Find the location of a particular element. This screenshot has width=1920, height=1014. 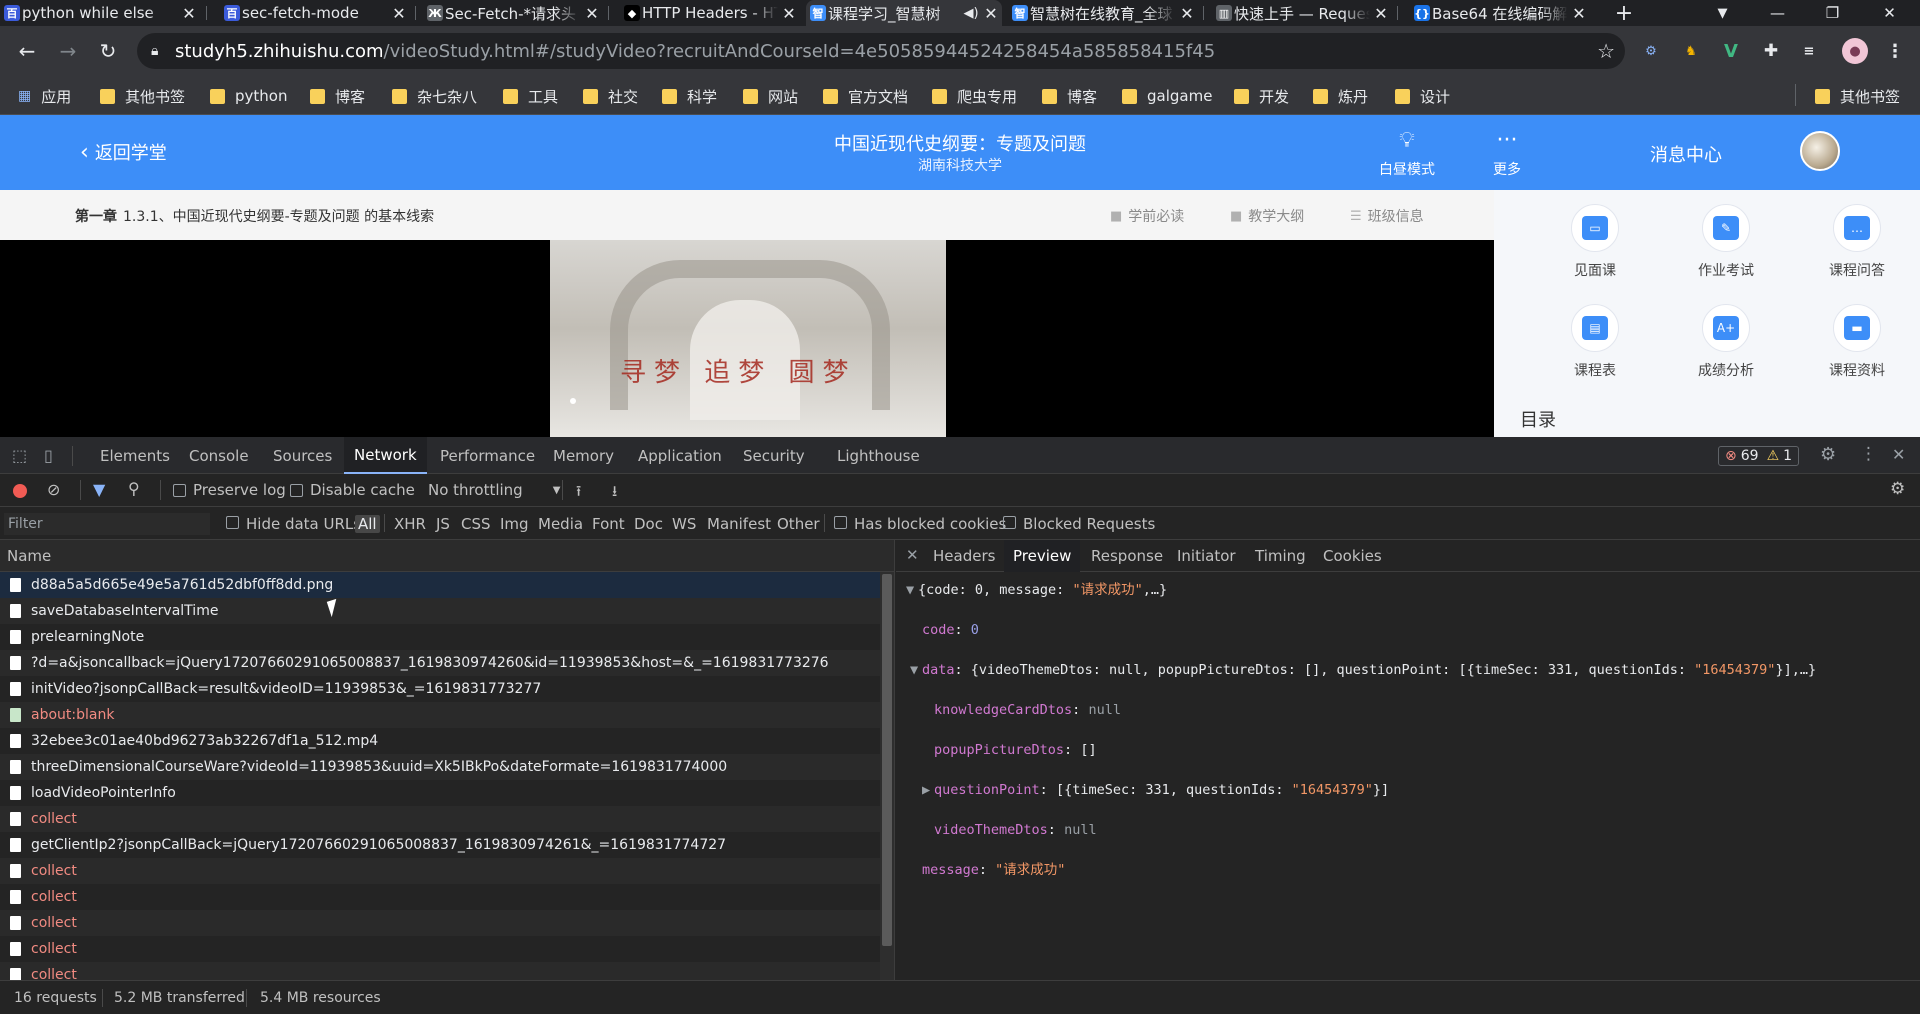

json-root-line: ▼ {code: 0, message: "请求成功",…} is located at coordinates (1361, 590).